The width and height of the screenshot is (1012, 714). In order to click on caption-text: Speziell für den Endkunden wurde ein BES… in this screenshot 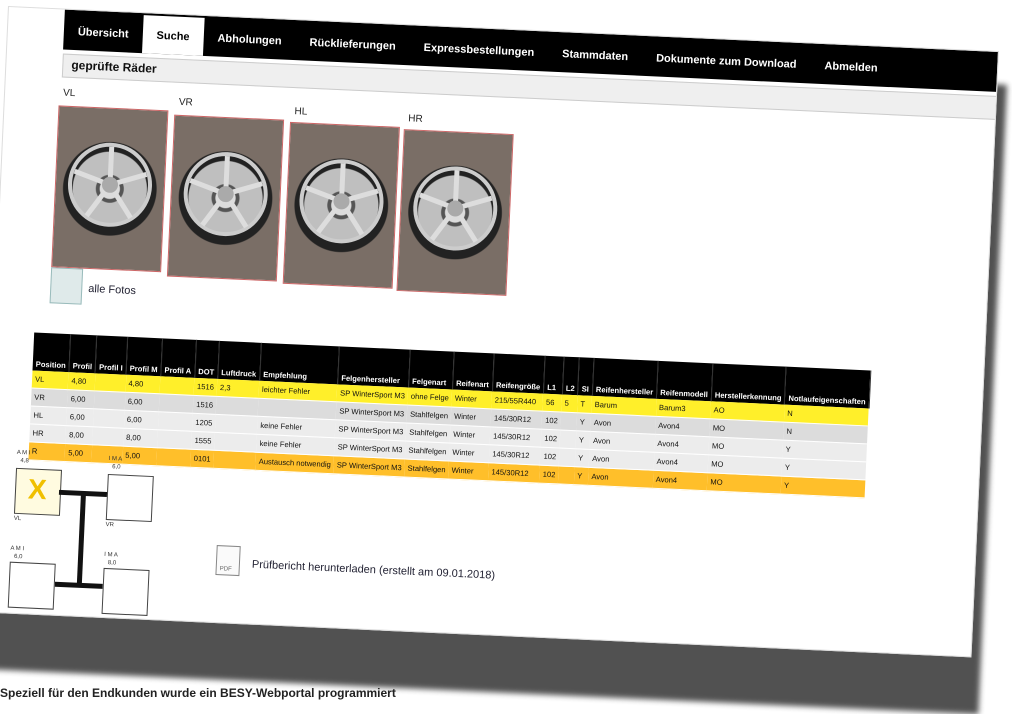, I will do `click(198, 693)`.